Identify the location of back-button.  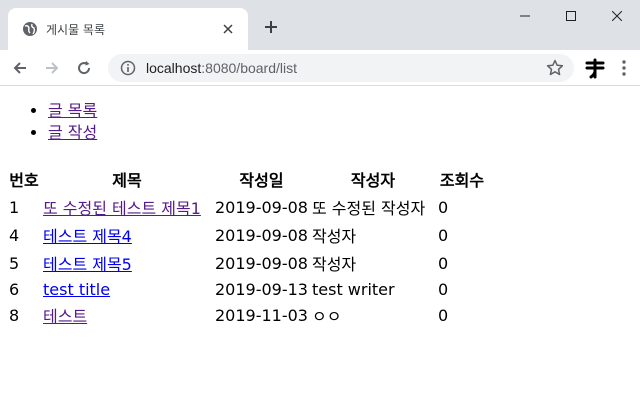
(20, 68).